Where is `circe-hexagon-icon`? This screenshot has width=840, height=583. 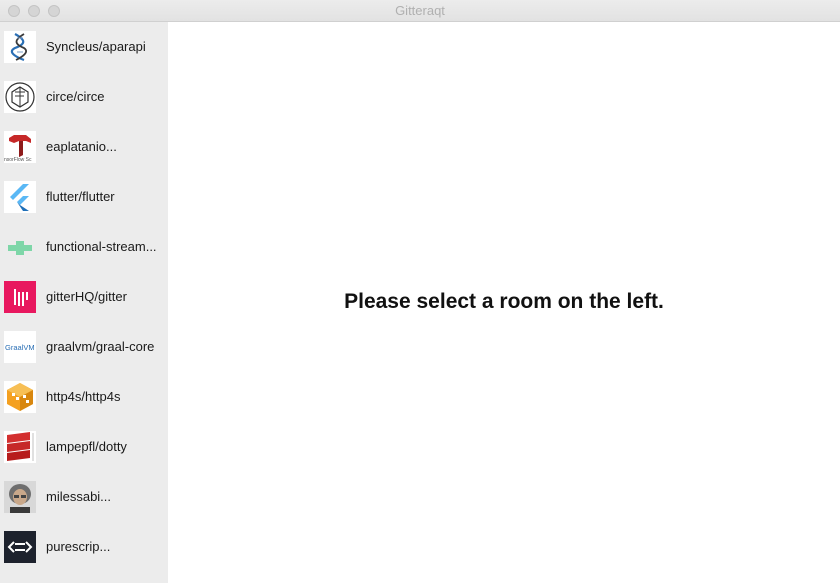 circe-hexagon-icon is located at coordinates (20, 97).